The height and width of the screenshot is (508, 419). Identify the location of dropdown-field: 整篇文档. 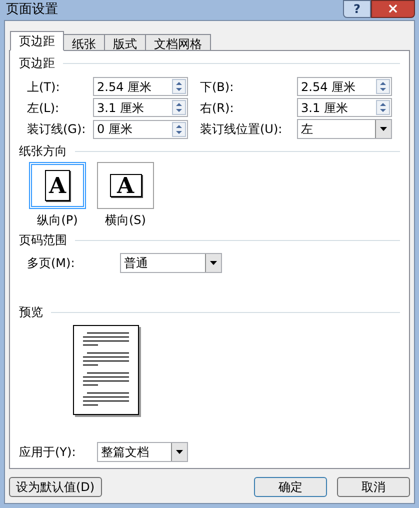
(142, 452).